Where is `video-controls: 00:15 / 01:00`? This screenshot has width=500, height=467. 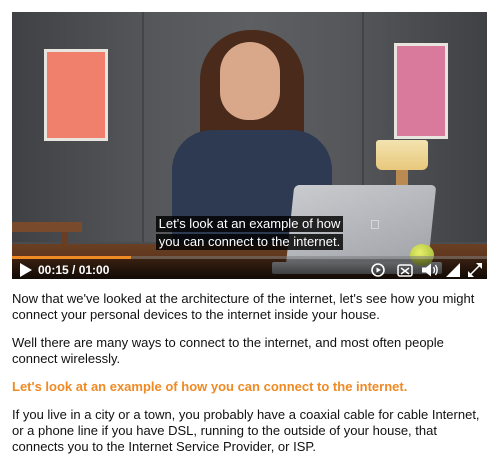
video-controls: 00:15 / 01:00 is located at coordinates (249, 267).